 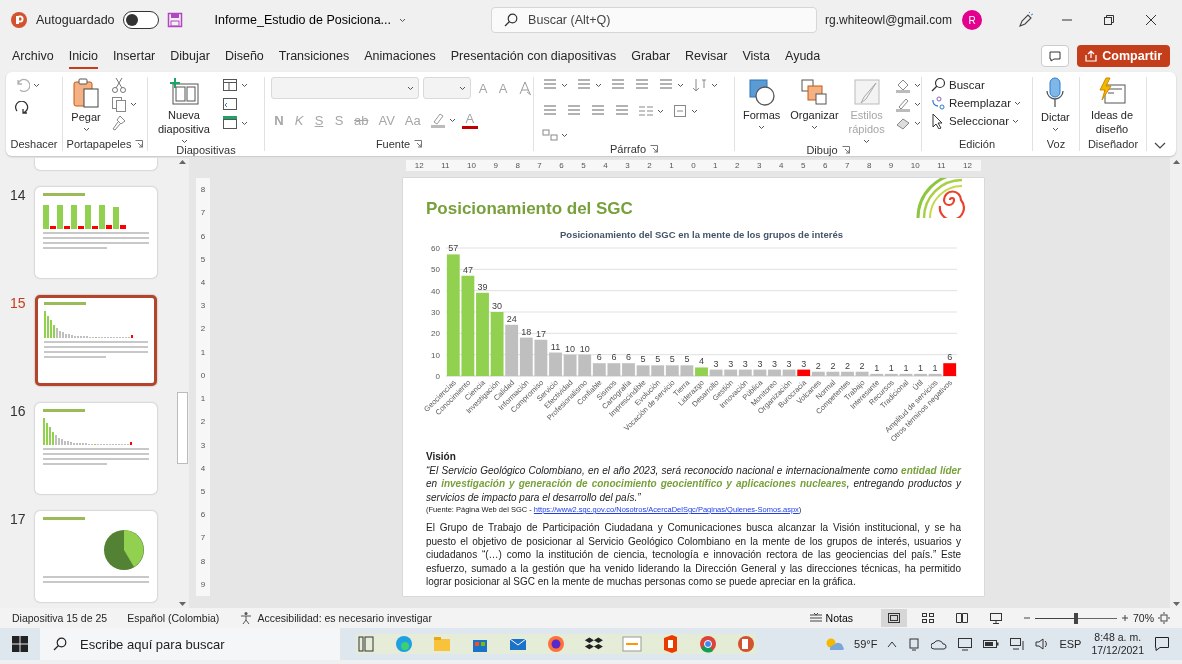 What do you see at coordinates (972, 20) in the screenshot?
I see `avatar: R` at bounding box center [972, 20].